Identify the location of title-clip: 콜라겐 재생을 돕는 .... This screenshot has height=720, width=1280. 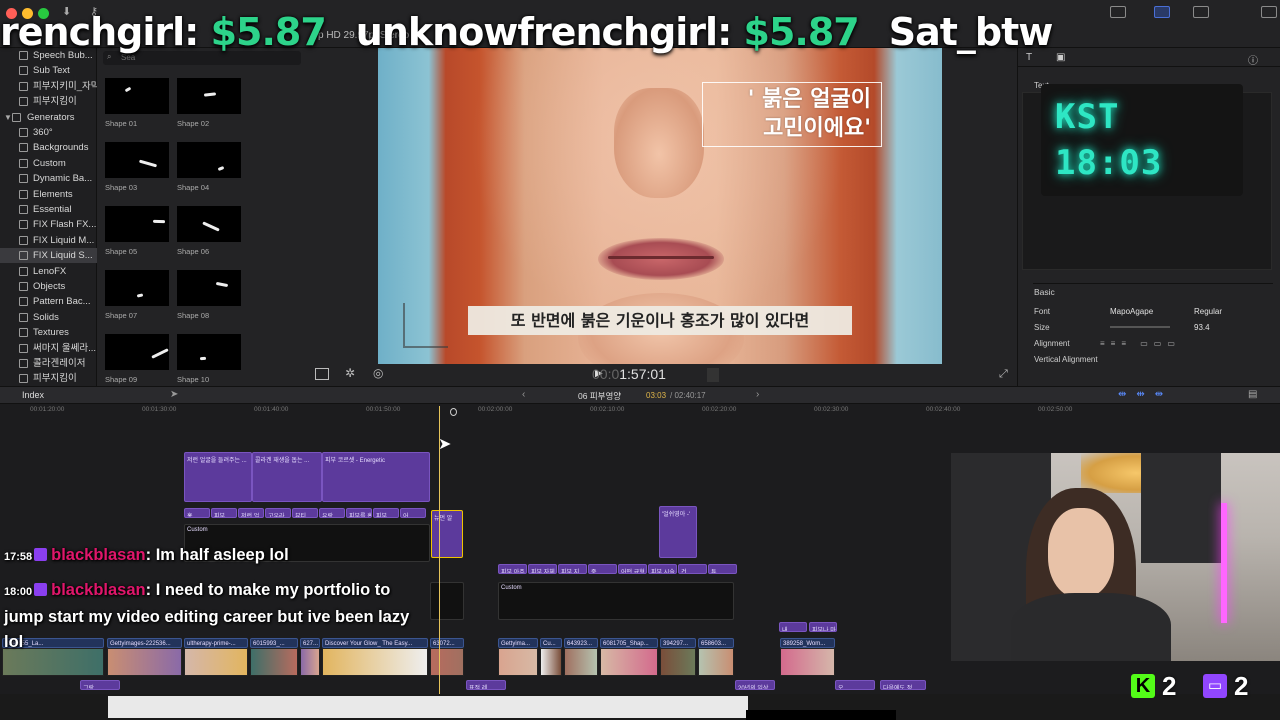
(287, 477).